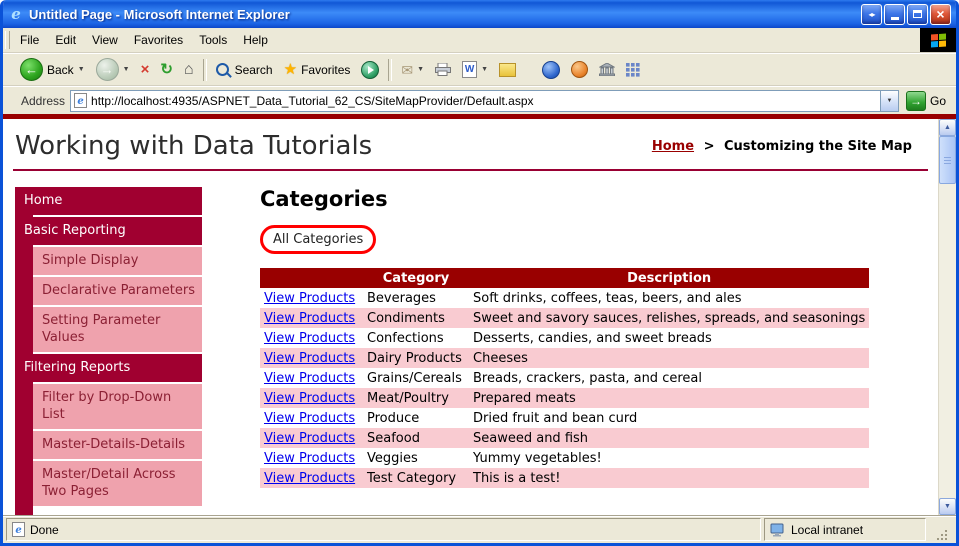 This screenshot has width=959, height=546. What do you see at coordinates (405, 338) in the screenshot?
I see `category-cell: Confections` at bounding box center [405, 338].